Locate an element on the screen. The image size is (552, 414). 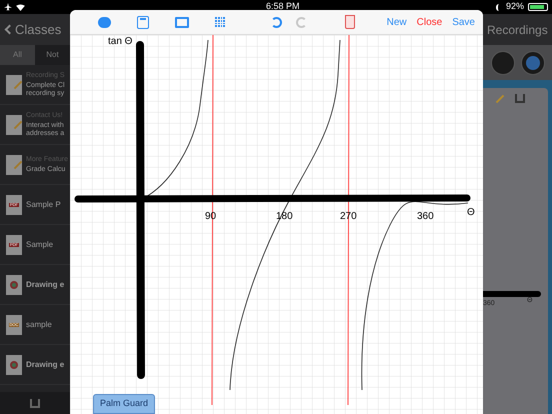
graph-label: 360 is located at coordinates (425, 217).